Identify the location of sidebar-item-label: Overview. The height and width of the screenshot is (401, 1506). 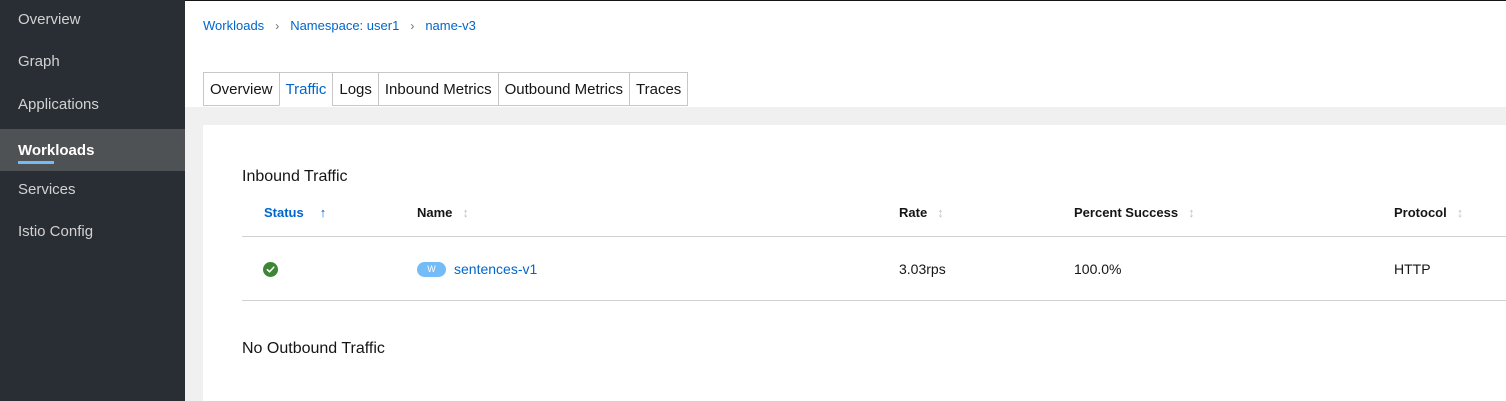
(49, 19).